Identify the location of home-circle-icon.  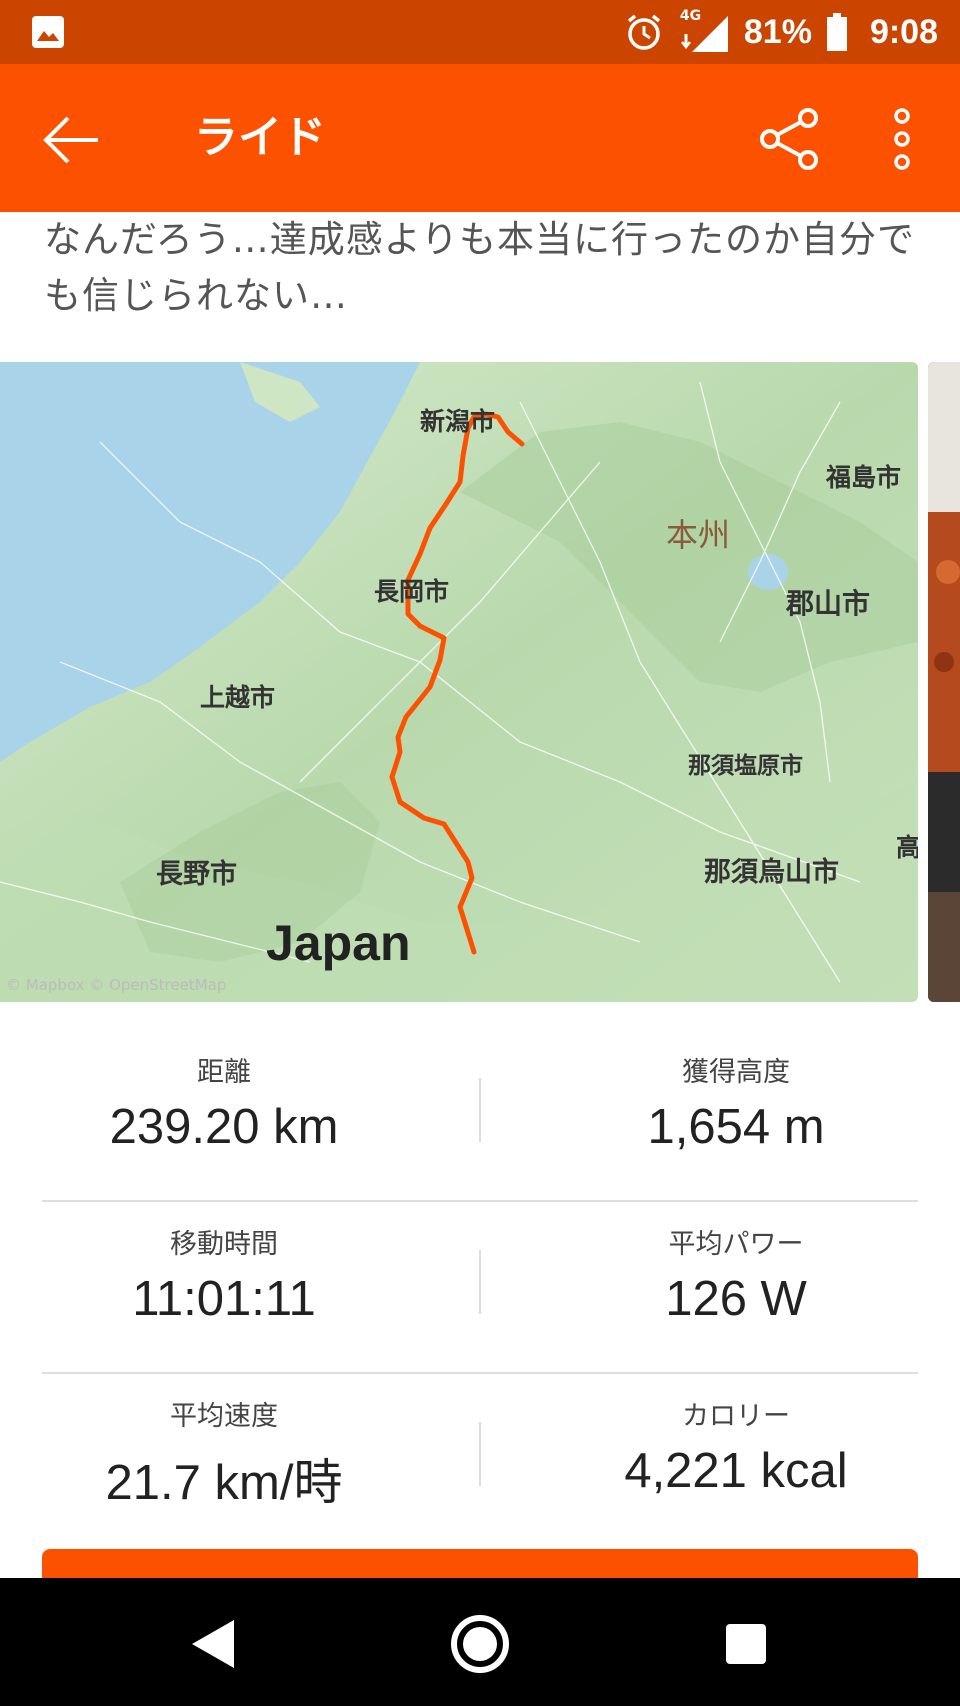
(480, 1644).